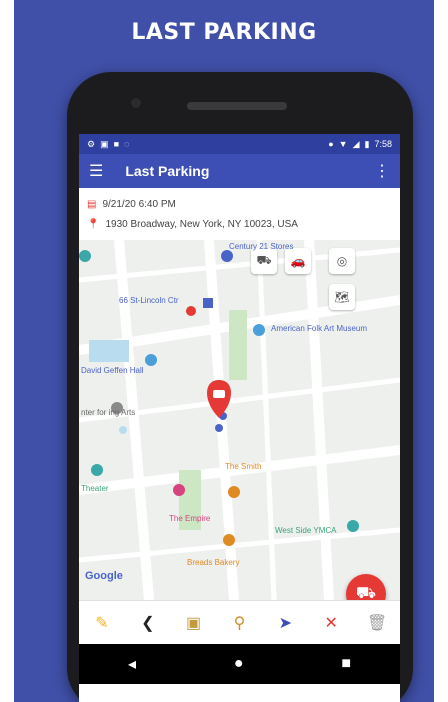 The height and width of the screenshot is (702, 448). Describe the element at coordinates (239, 204) in the screenshot. I see `datetime-row: ▤ 9/21/20 6:40 PM` at that location.